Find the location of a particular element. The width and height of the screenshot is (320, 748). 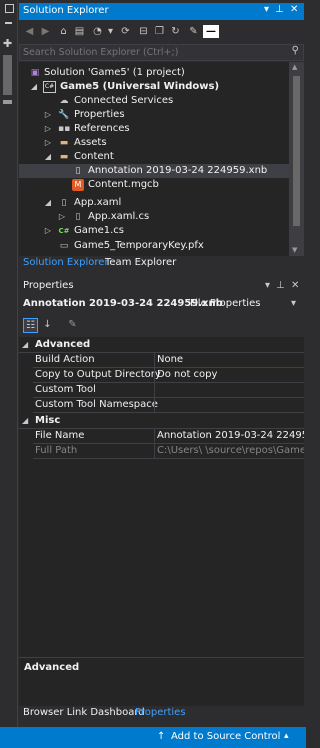

property-value: C:\Users\ \source\repos\Game5 is located at coordinates (230, 450).